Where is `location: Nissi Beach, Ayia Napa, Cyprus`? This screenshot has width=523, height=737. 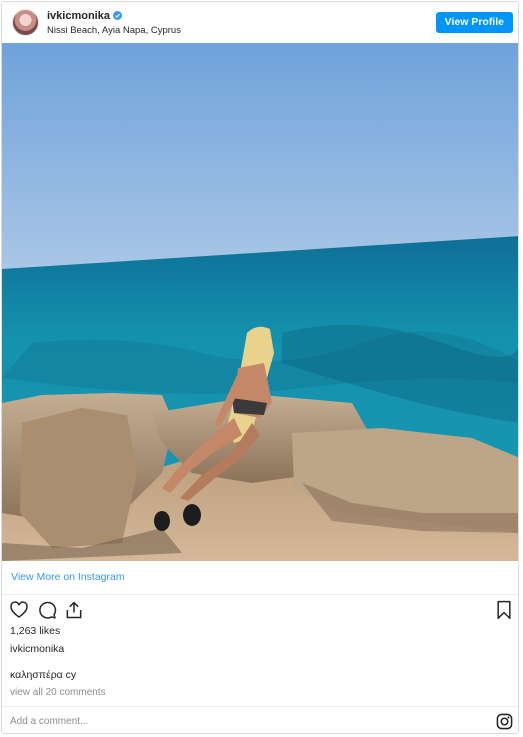 location: Nissi Beach, Ayia Napa, Cyprus is located at coordinates (114, 30).